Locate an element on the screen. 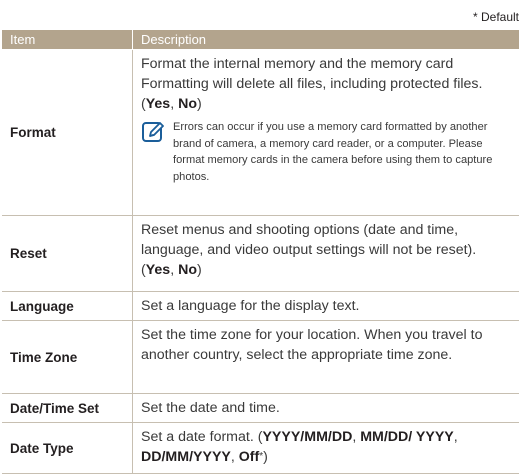 This screenshot has height=476, width=521. row-item: Language is located at coordinates (67, 306).